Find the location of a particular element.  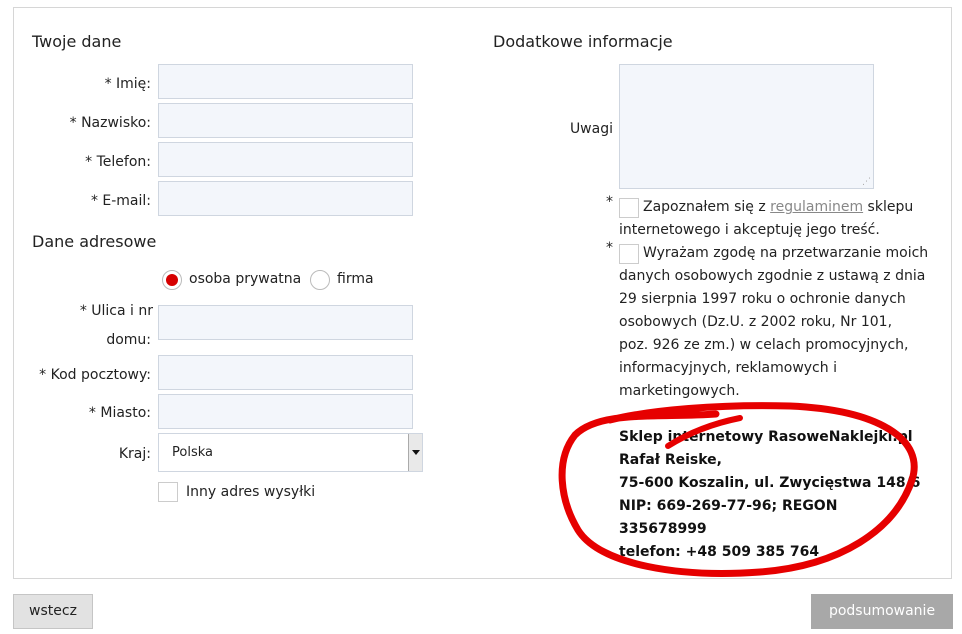

email-input is located at coordinates (285, 198).